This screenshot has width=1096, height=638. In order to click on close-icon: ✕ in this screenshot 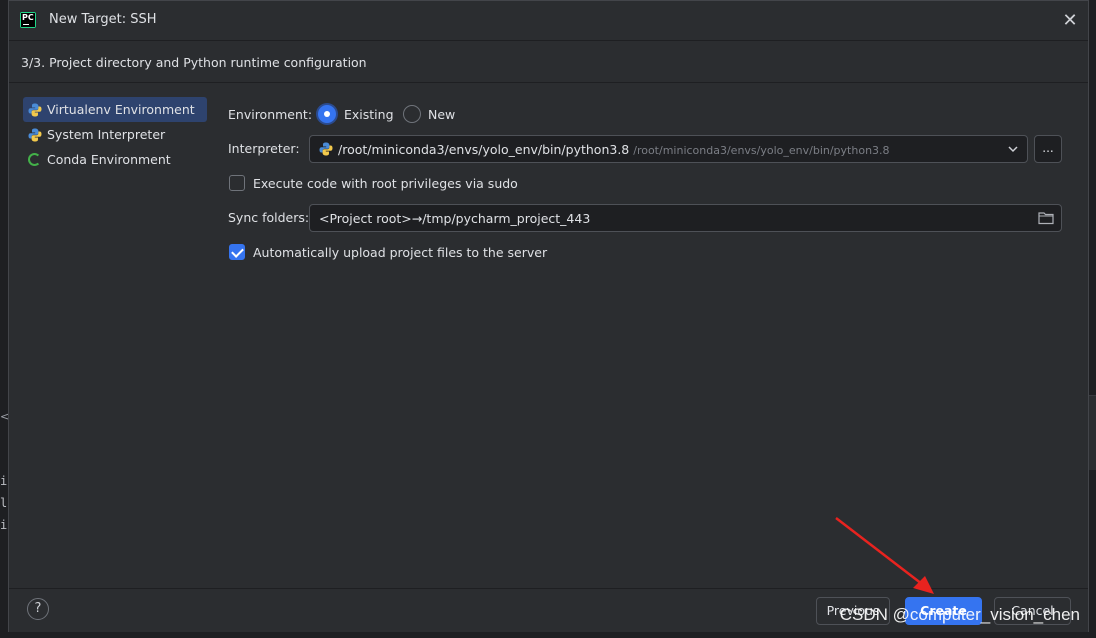, I will do `click(1070, 21)`.